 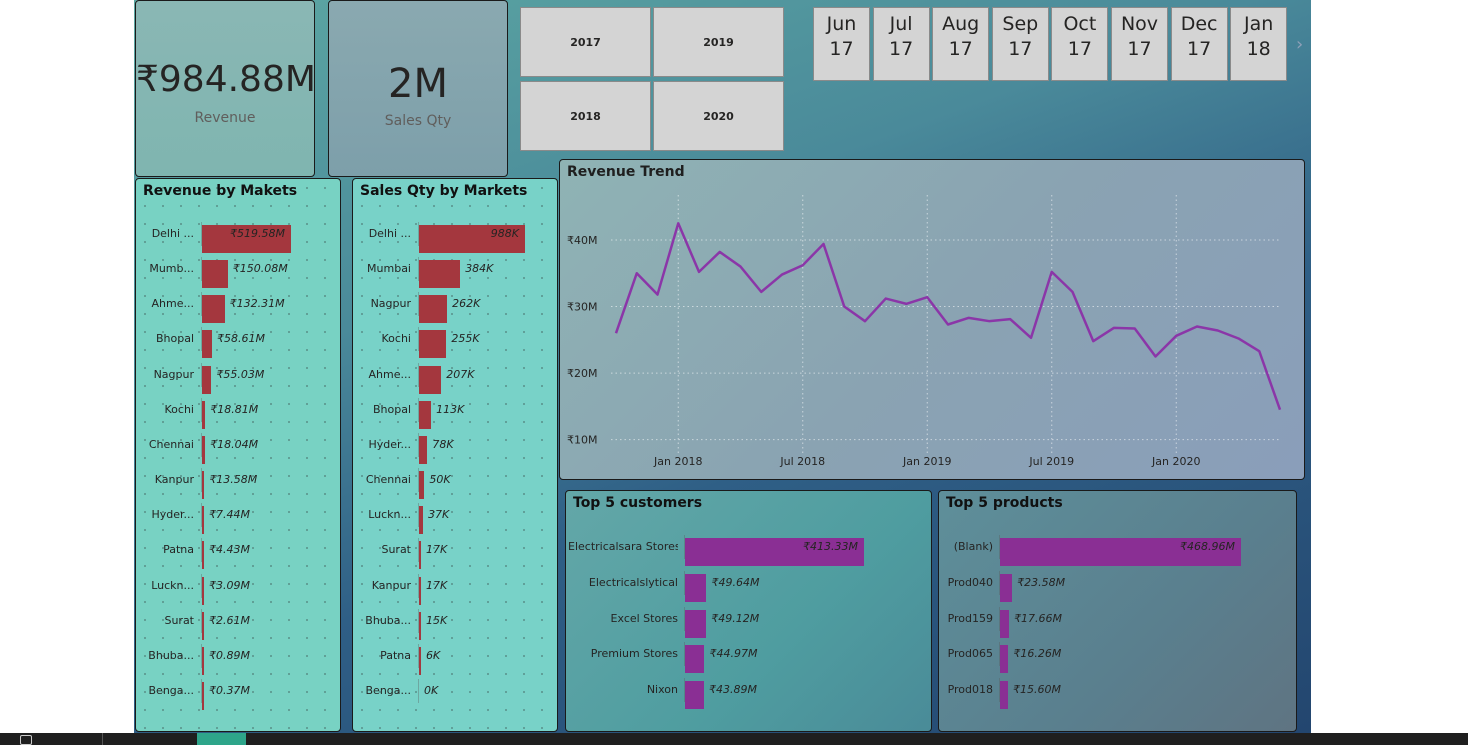 What do you see at coordinates (443, 444) in the screenshot?
I see `bar-data-label: 78K` at bounding box center [443, 444].